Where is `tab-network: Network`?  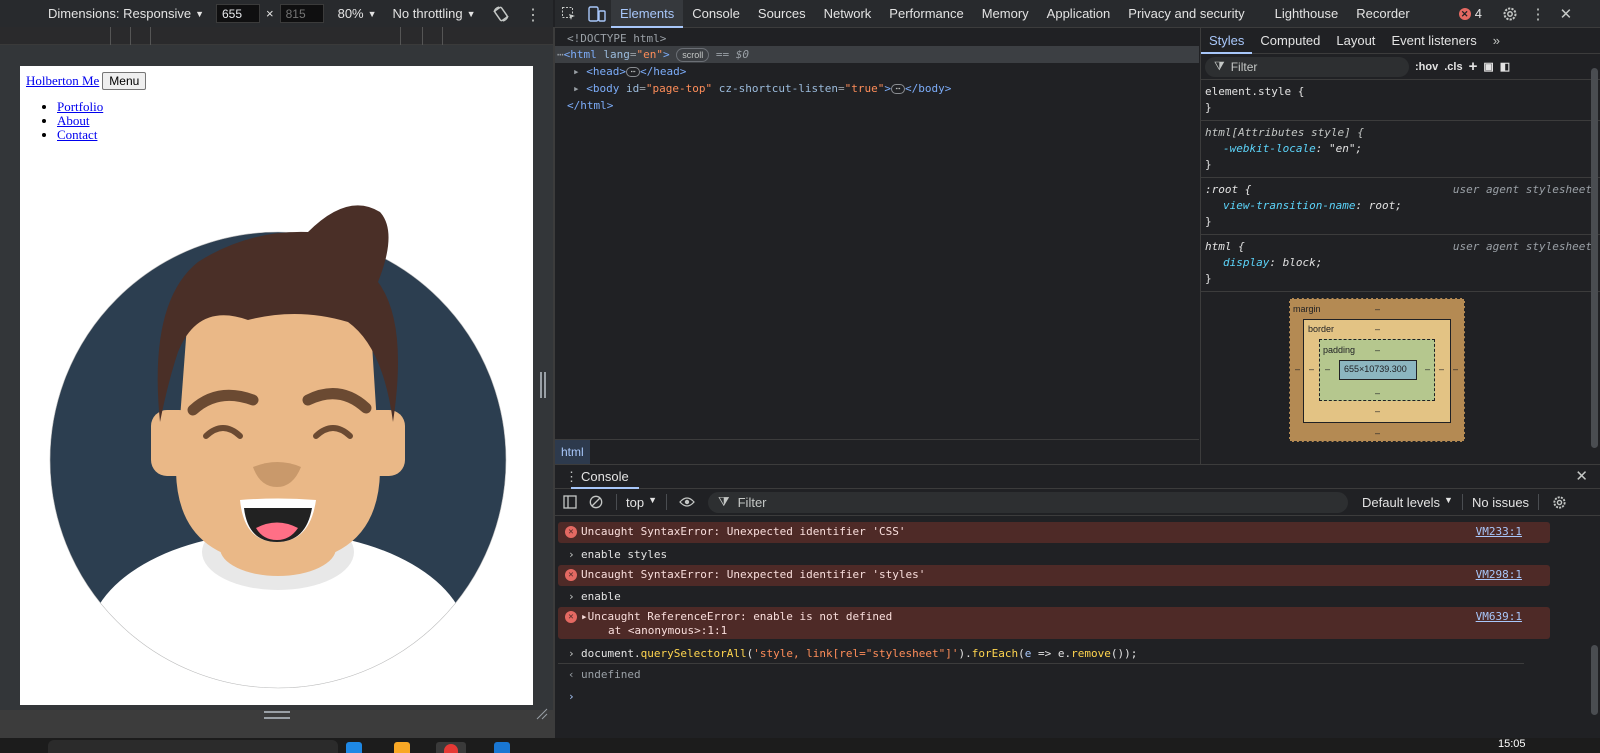 tab-network: Network is located at coordinates (848, 14).